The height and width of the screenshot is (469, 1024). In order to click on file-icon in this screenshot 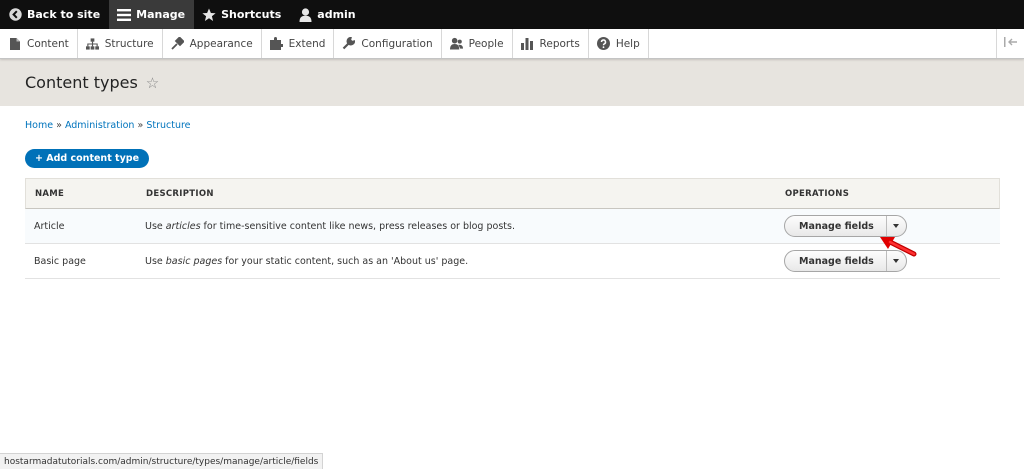, I will do `click(14, 43)`.